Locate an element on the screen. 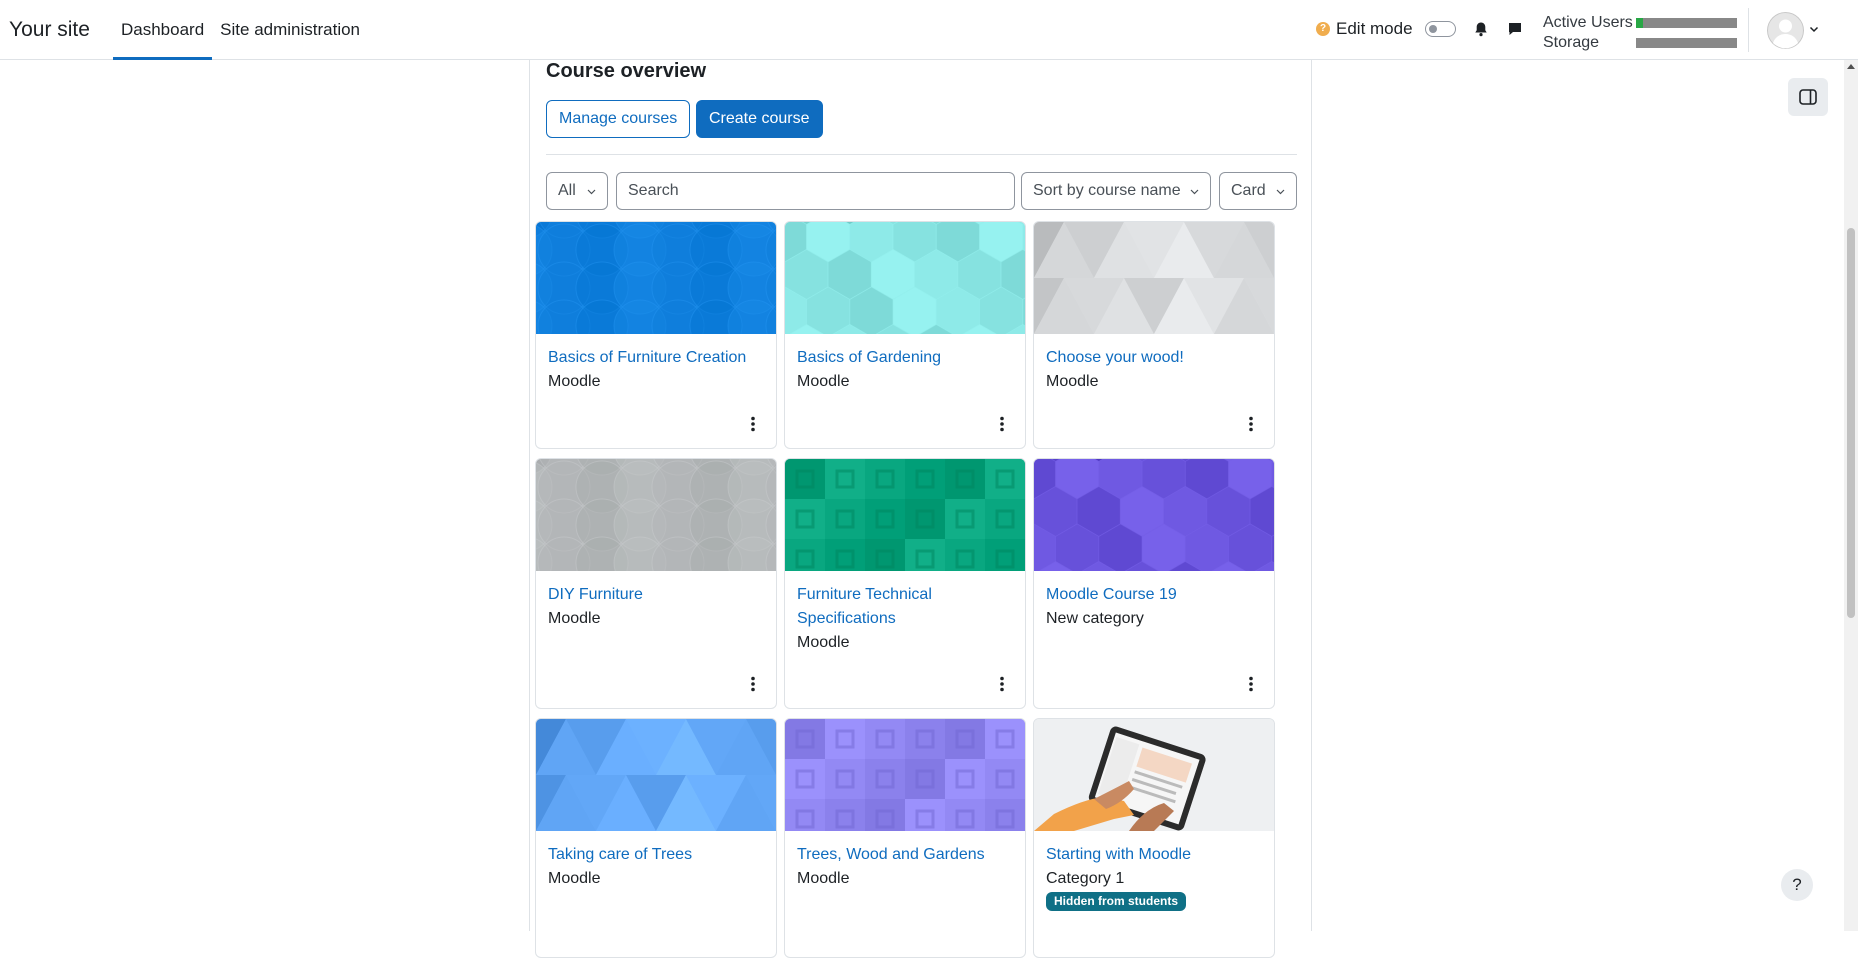 The width and height of the screenshot is (1858, 958). course-card: Basics of Furniture Creation Moodle is located at coordinates (656, 335).